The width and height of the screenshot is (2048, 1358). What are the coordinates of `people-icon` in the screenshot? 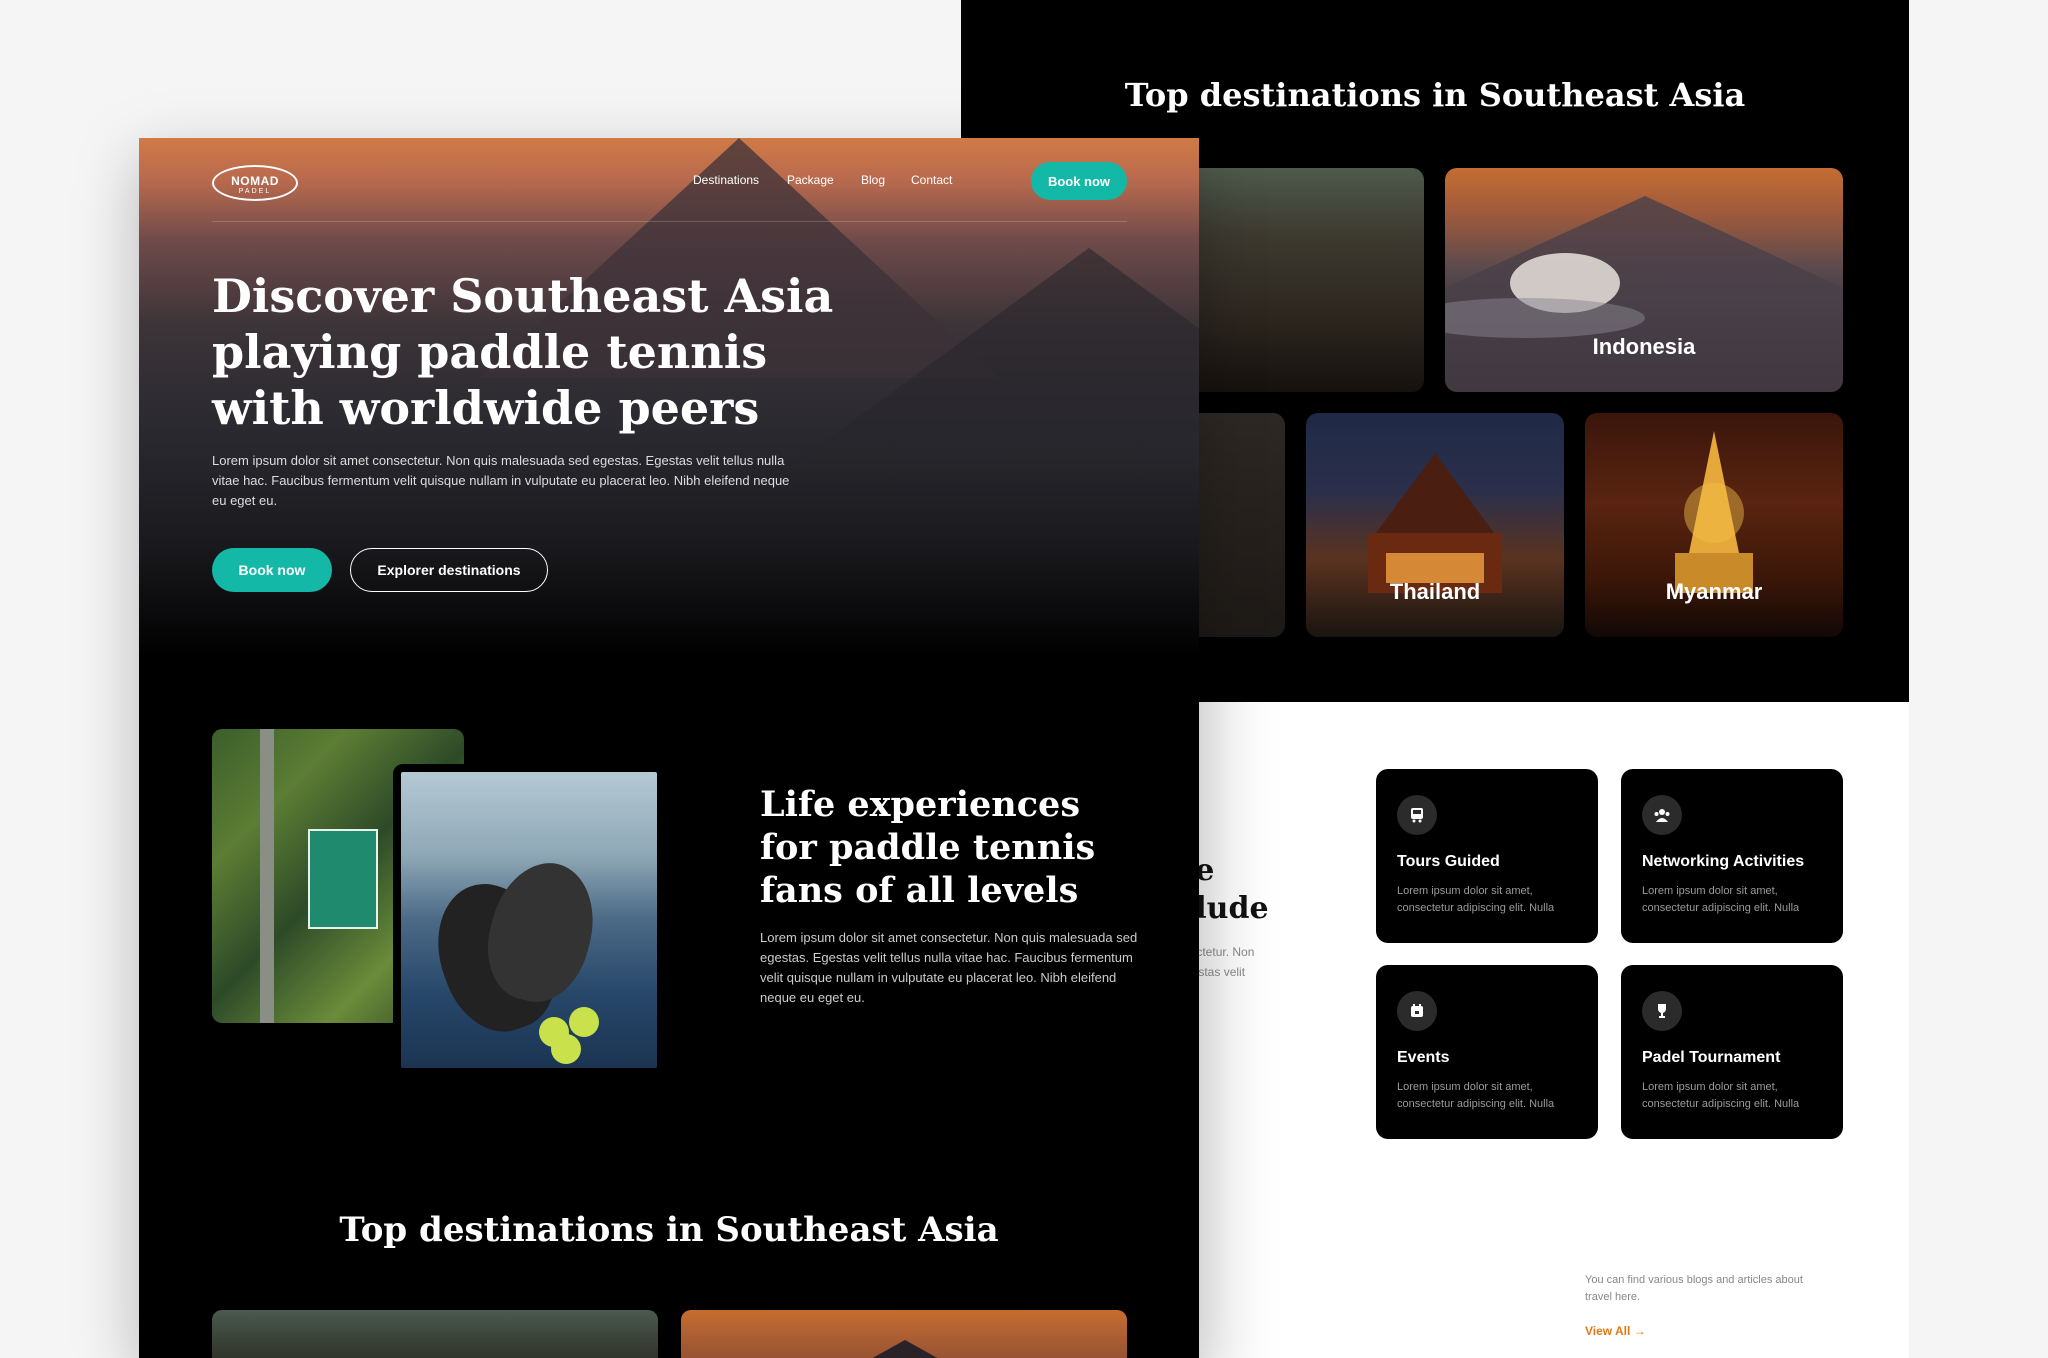 It's located at (1662, 815).